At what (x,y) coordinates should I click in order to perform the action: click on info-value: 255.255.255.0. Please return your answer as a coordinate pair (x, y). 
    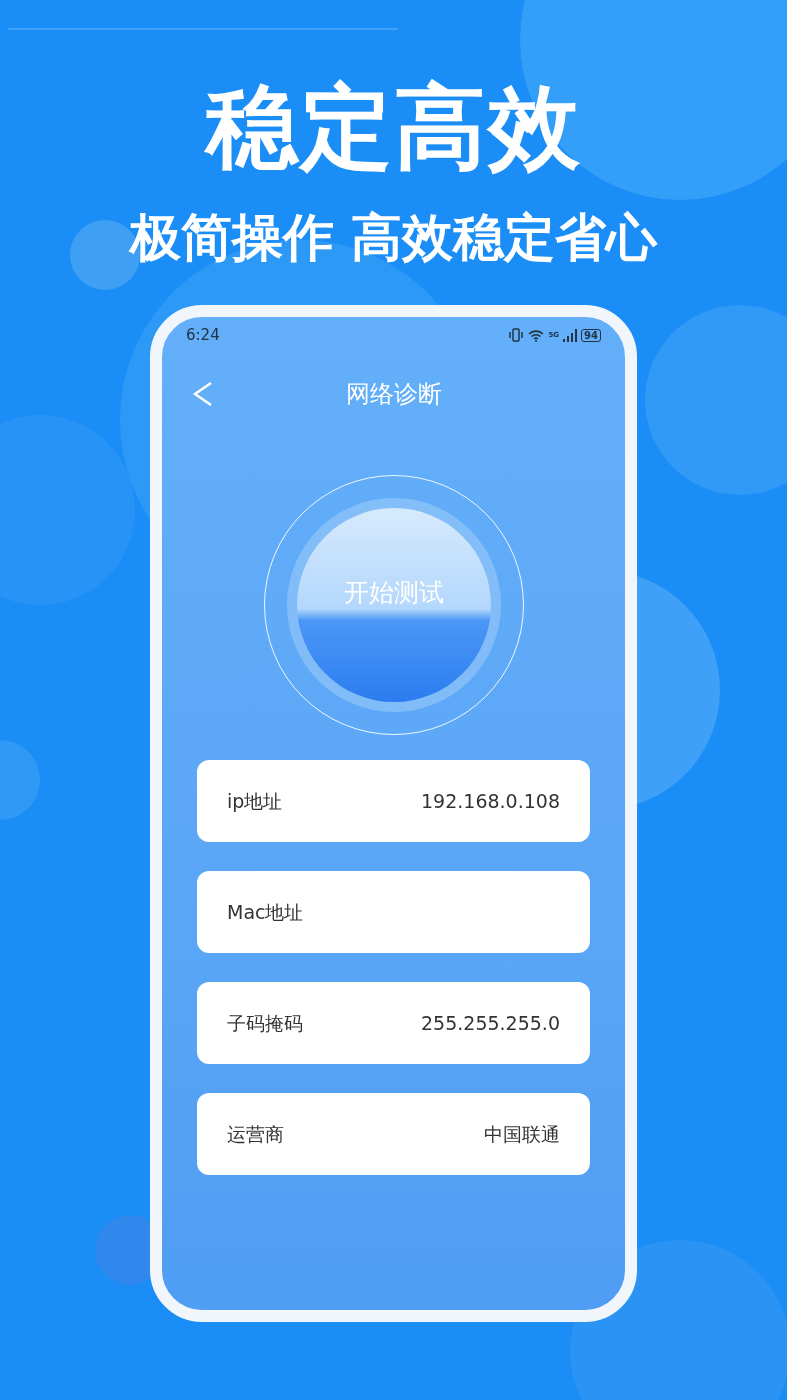
    Looking at the image, I should click on (490, 1023).